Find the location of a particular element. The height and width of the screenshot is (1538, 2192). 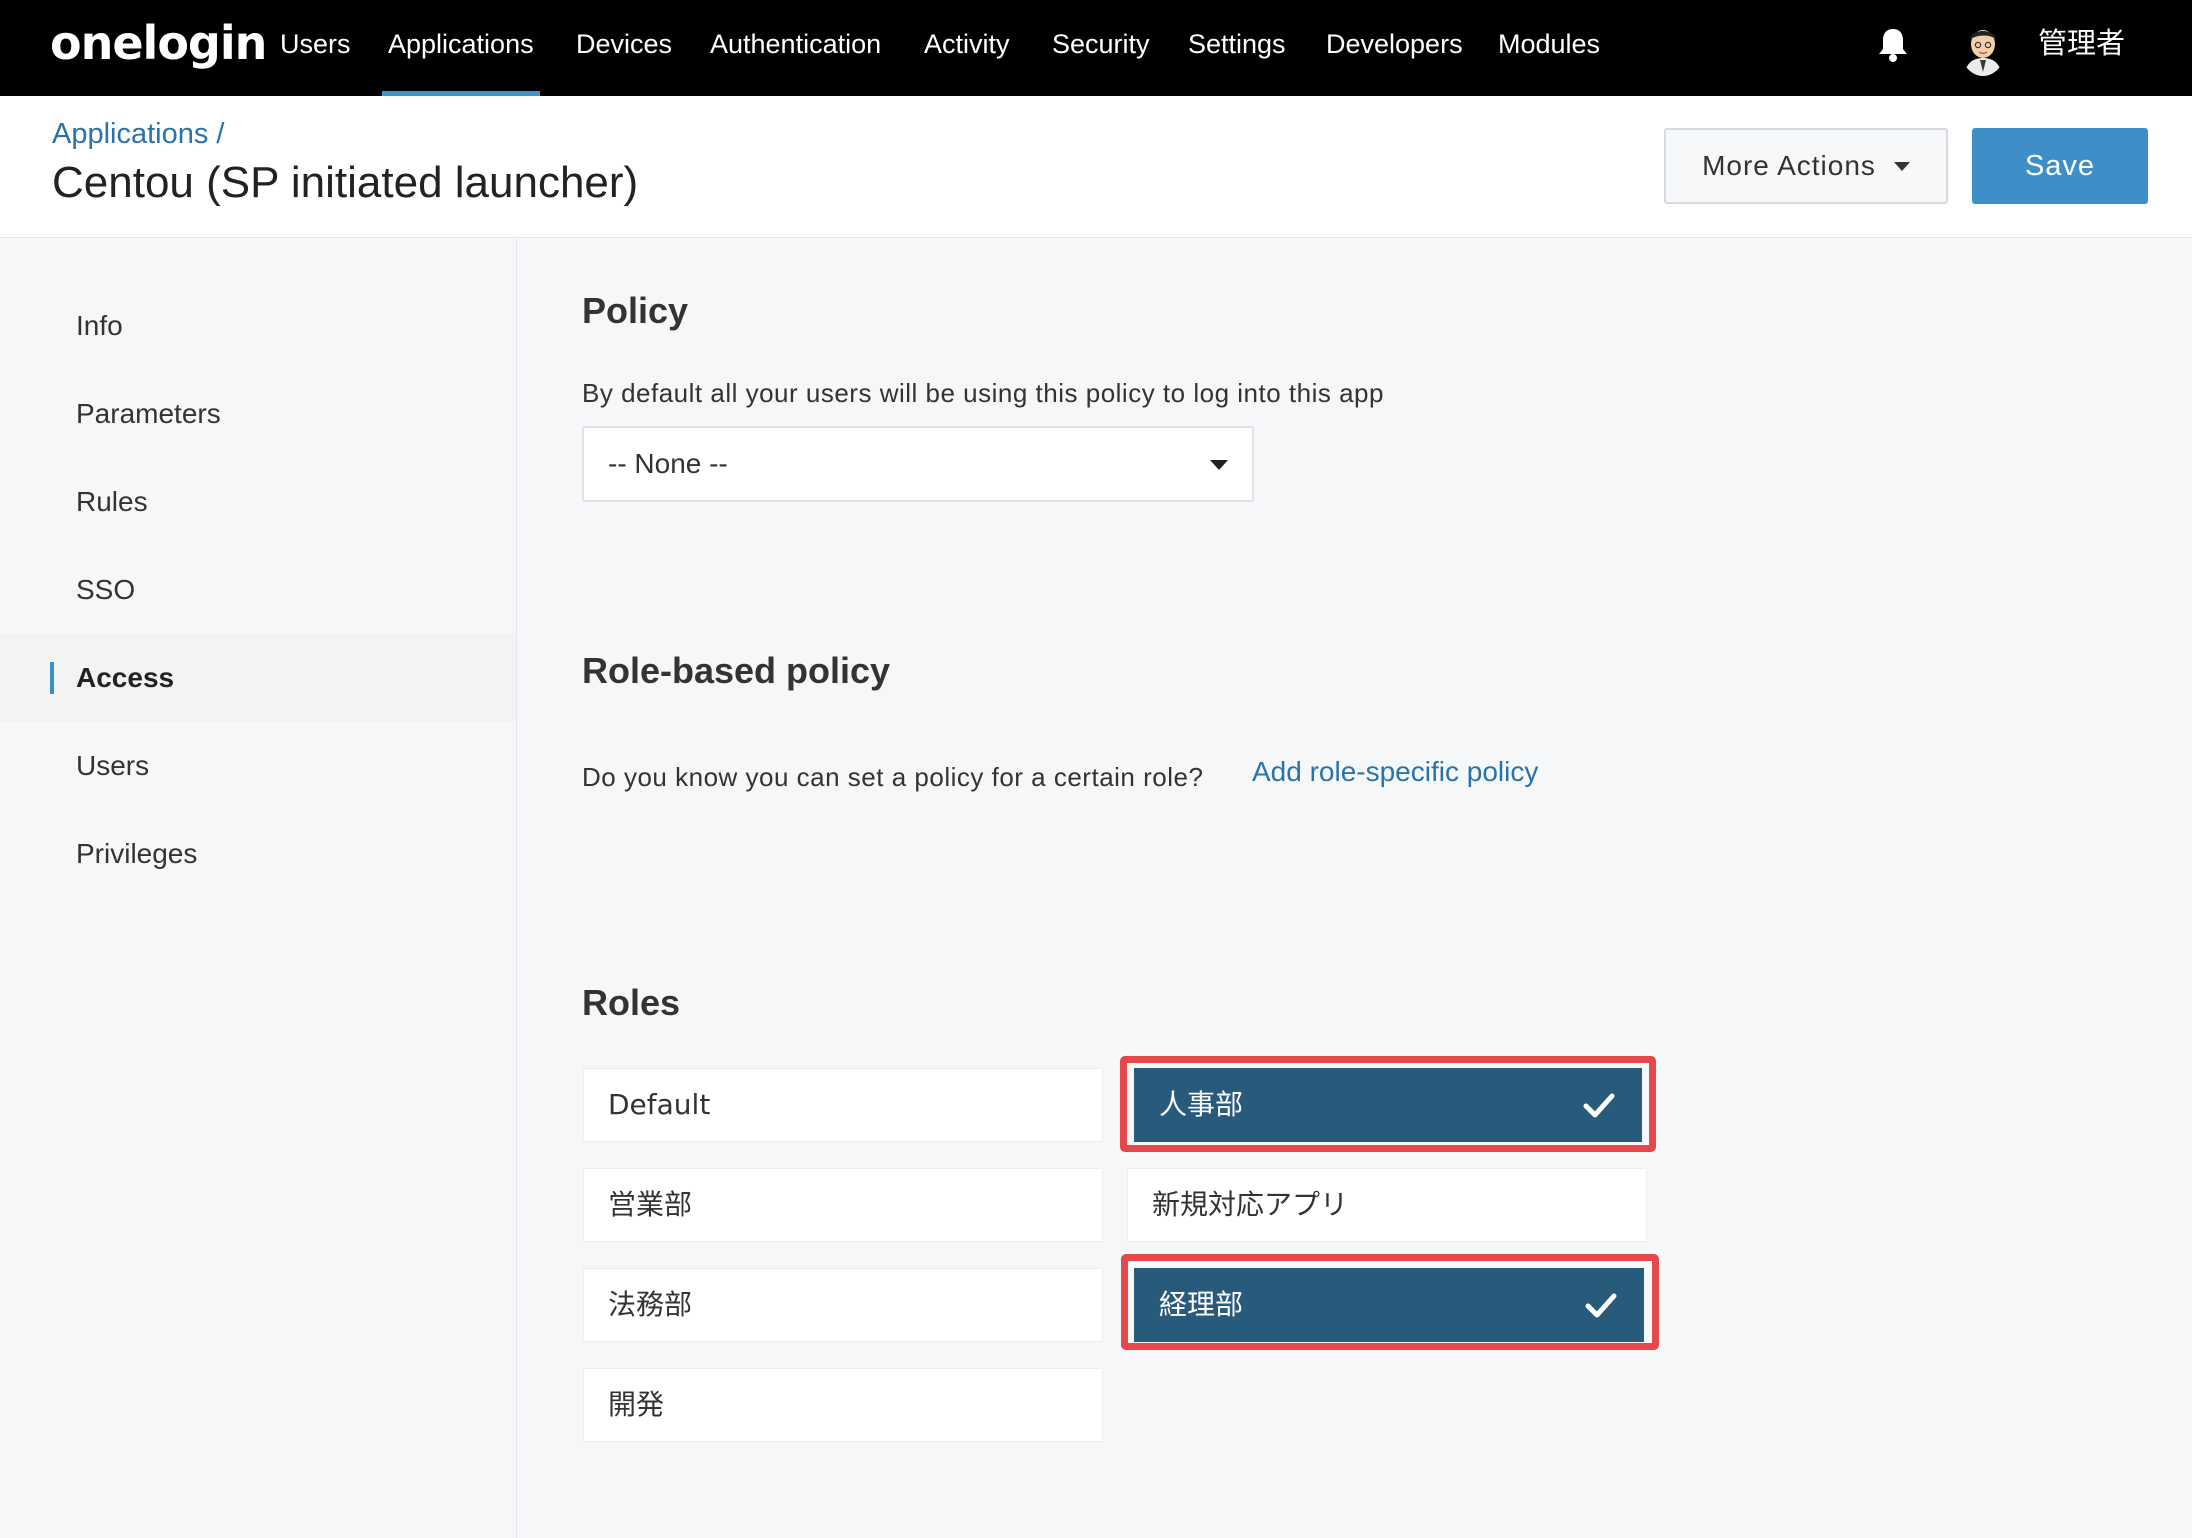

role-based-policy-title: Role-based policy is located at coordinates (736, 670).